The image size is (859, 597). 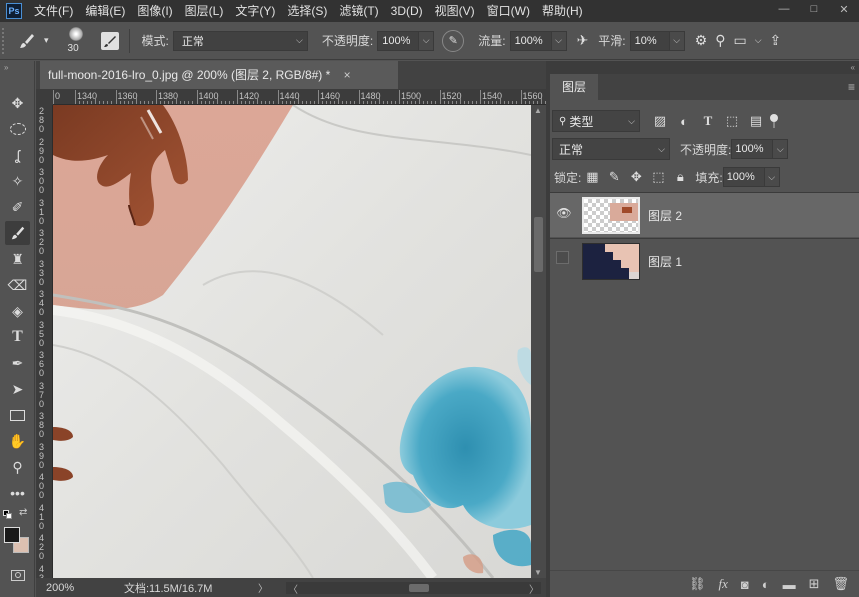 I want to click on fill-slider-toggle: ⌵, so click(x=772, y=177).